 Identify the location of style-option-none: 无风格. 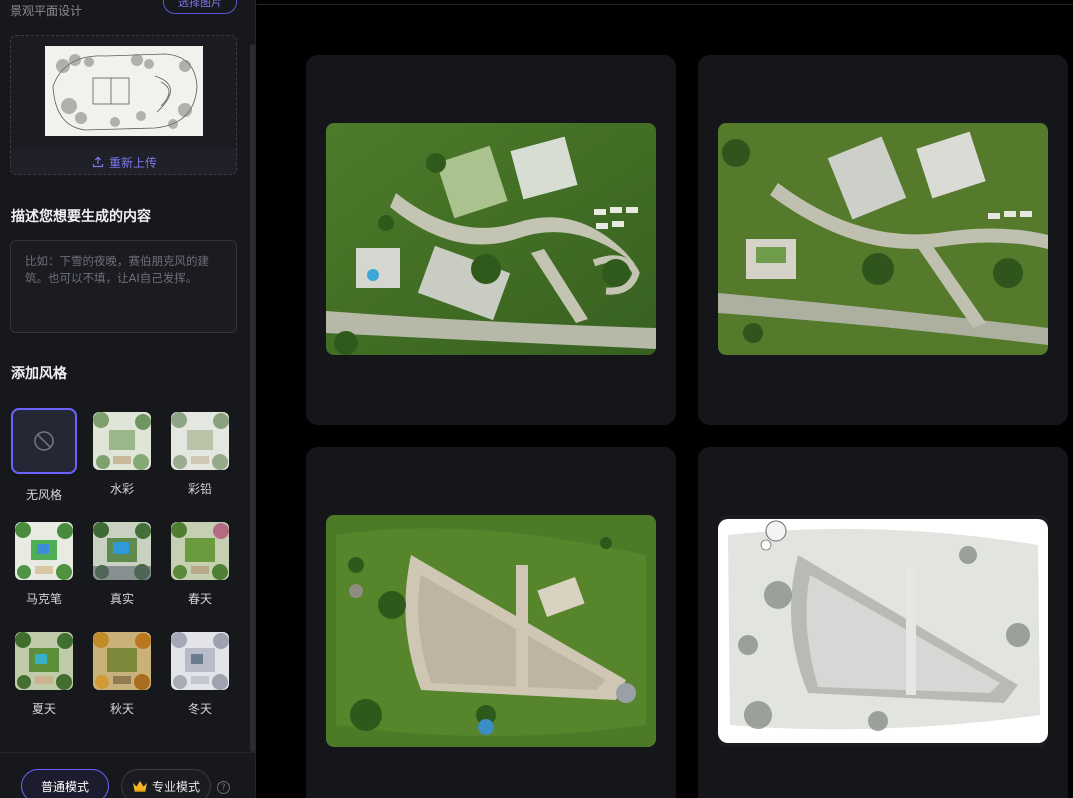
(44, 455).